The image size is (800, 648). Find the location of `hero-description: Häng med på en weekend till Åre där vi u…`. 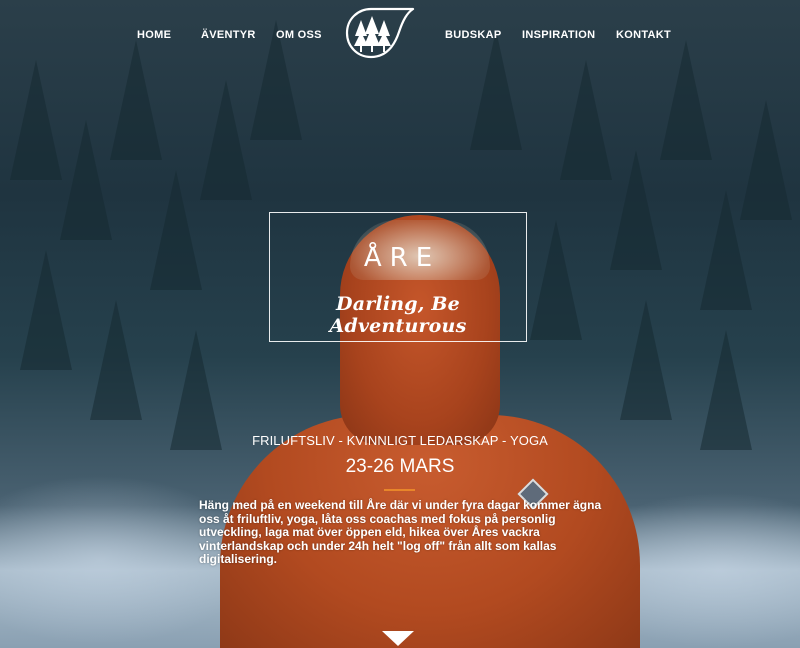

hero-description: Häng med på en weekend till Åre där vi u… is located at coordinates (400, 532).